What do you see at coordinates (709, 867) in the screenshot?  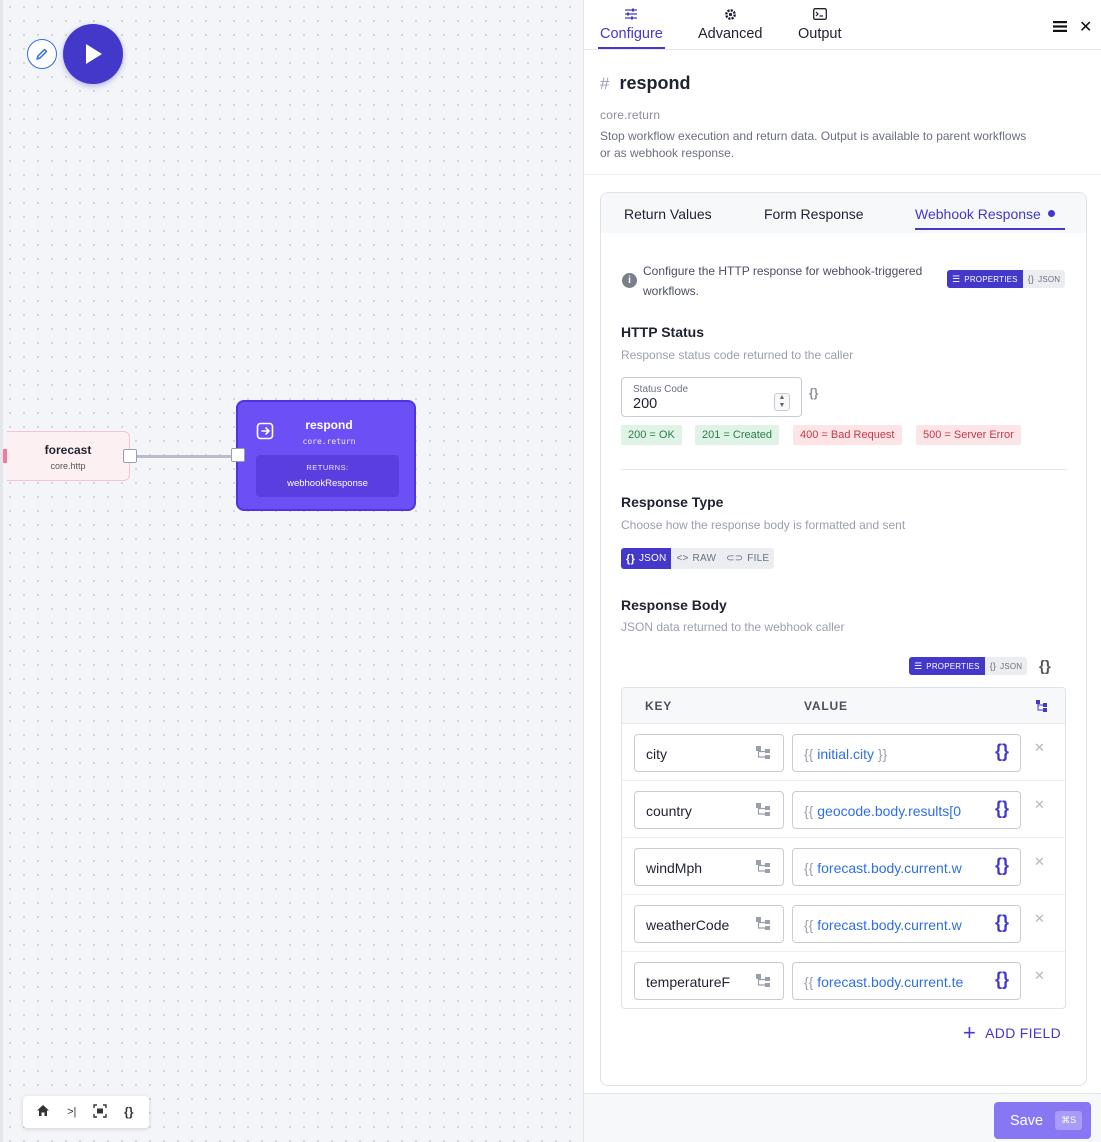 I see `key-input: windMph` at bounding box center [709, 867].